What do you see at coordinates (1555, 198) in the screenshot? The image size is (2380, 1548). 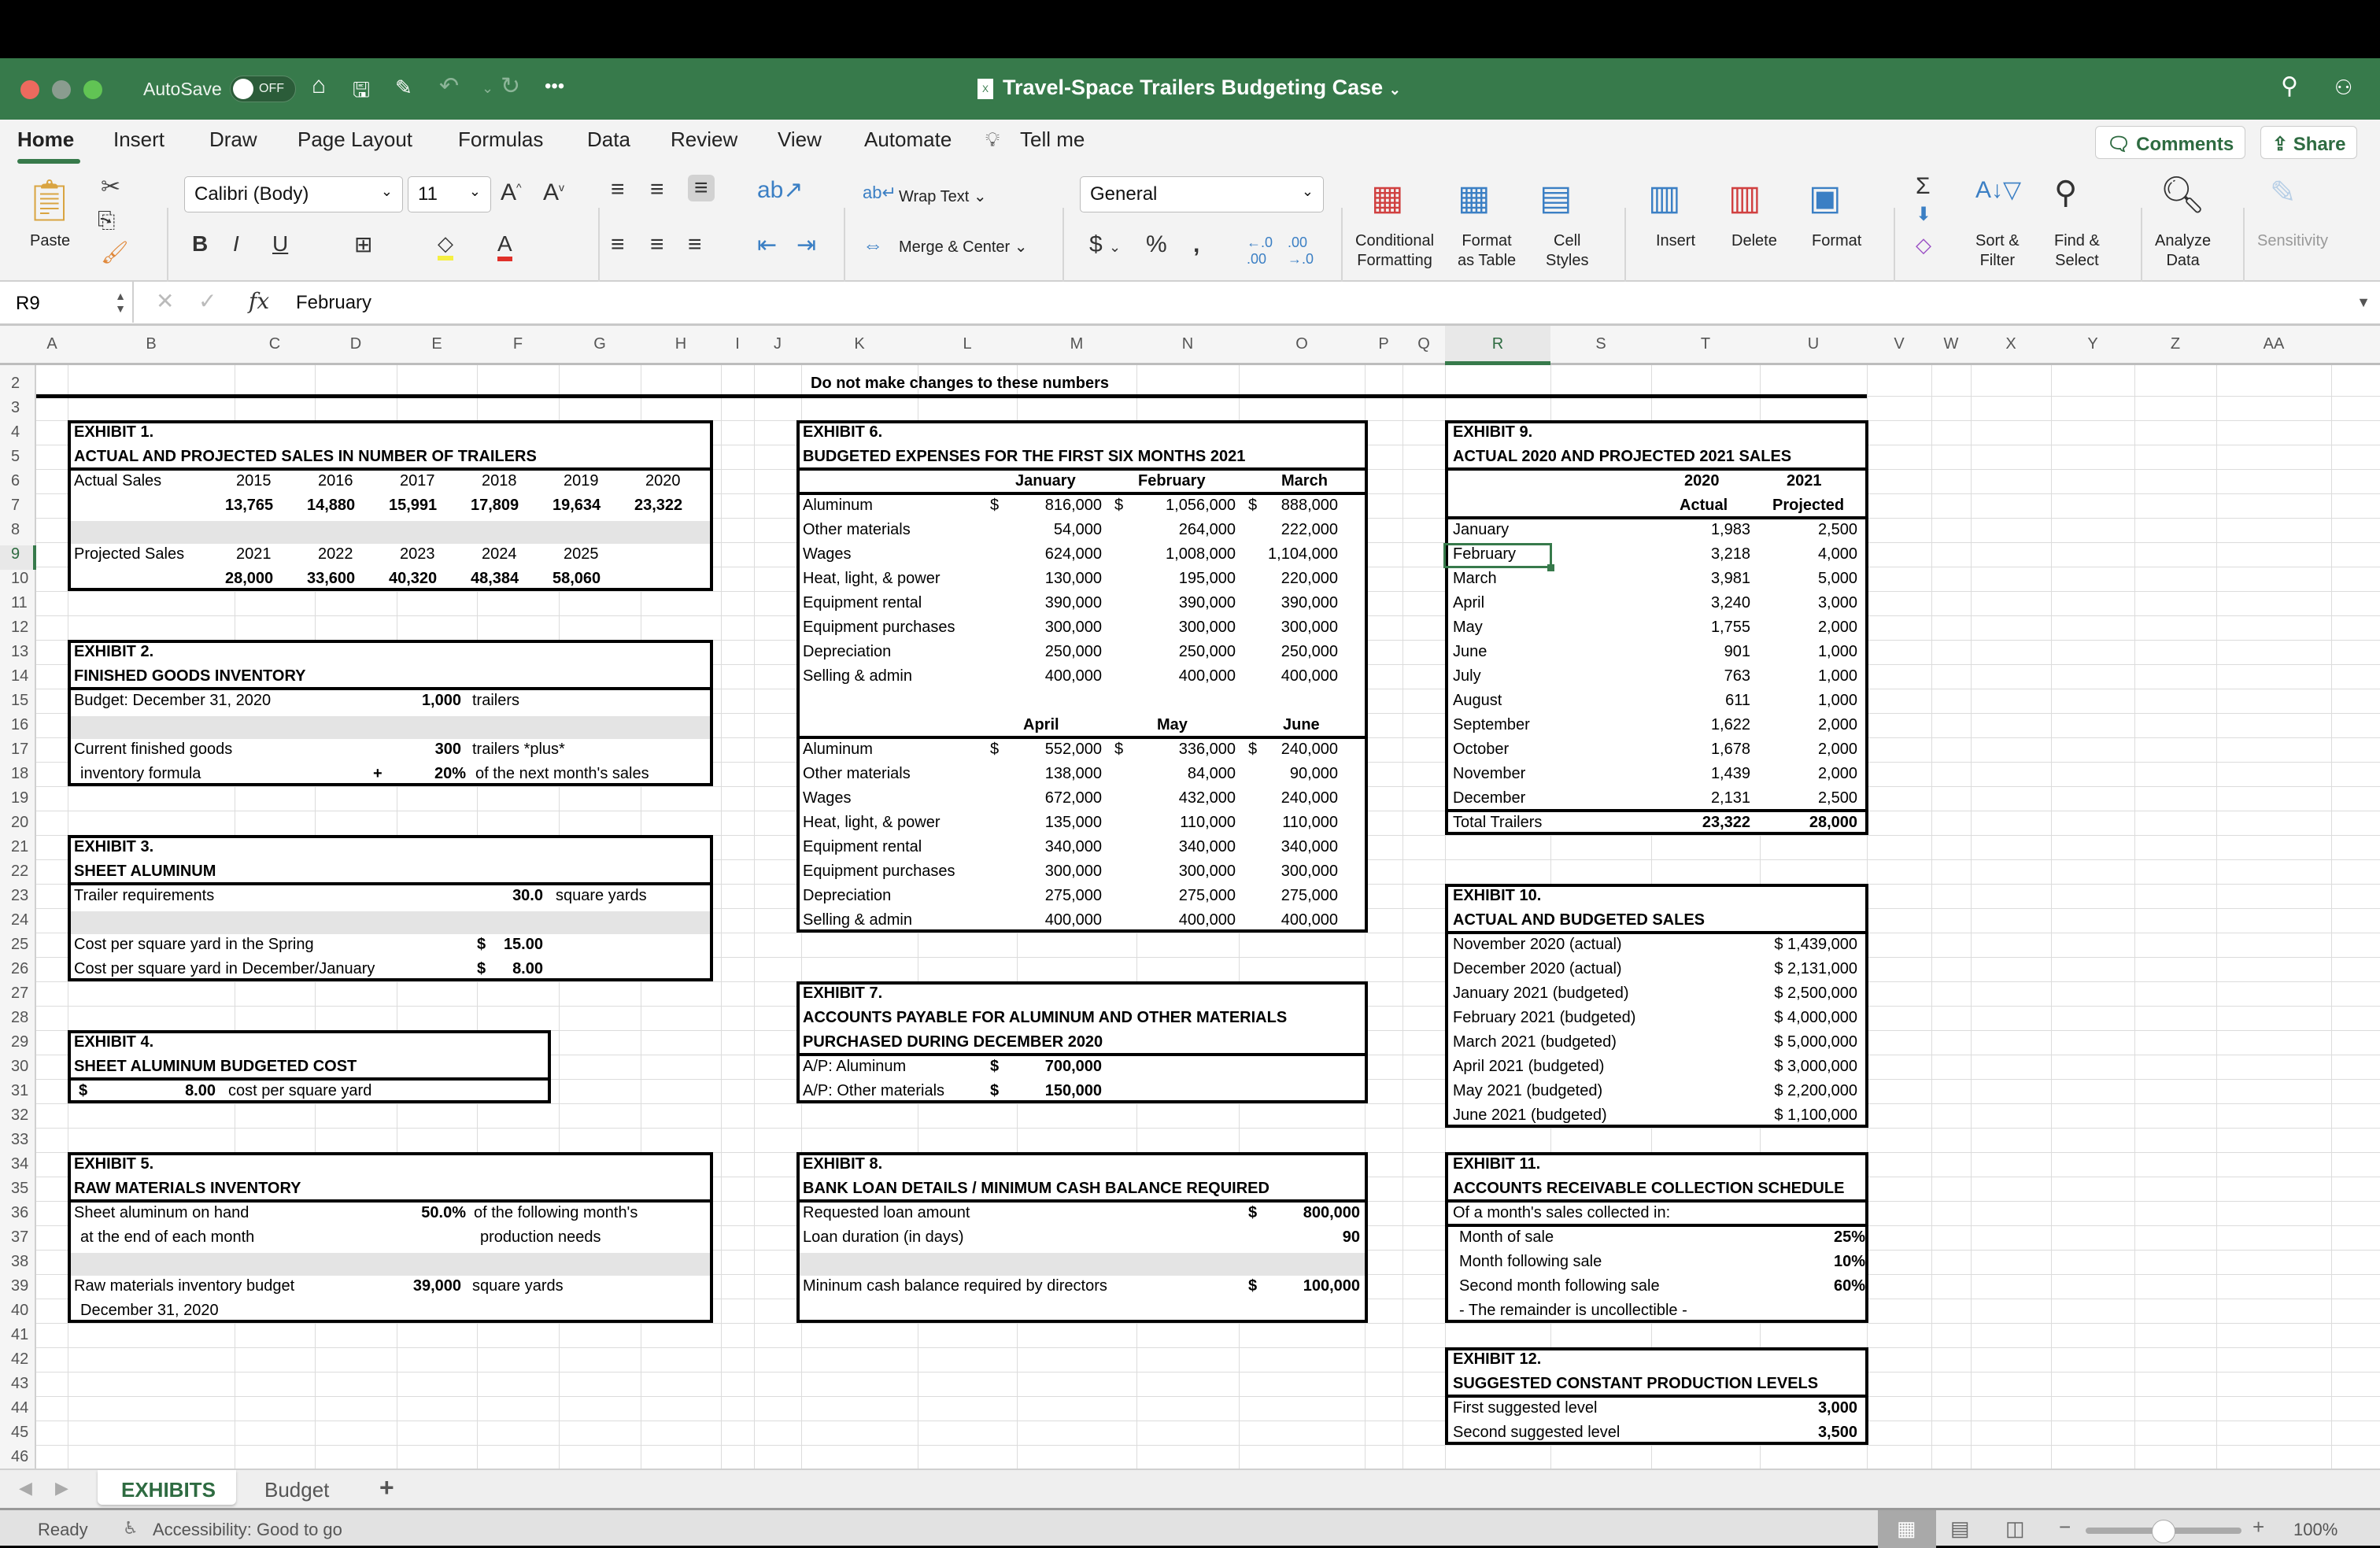 I see `cell-styles-icon: ▤` at bounding box center [1555, 198].